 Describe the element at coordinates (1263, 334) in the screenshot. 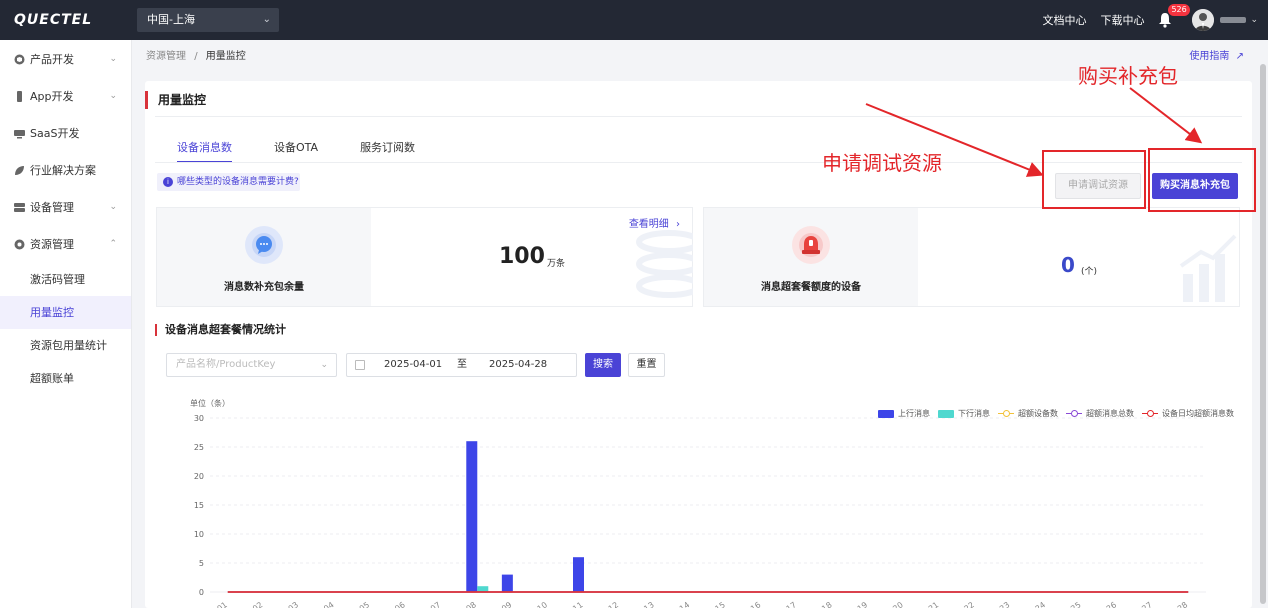

I see `page-scrollbar` at that location.